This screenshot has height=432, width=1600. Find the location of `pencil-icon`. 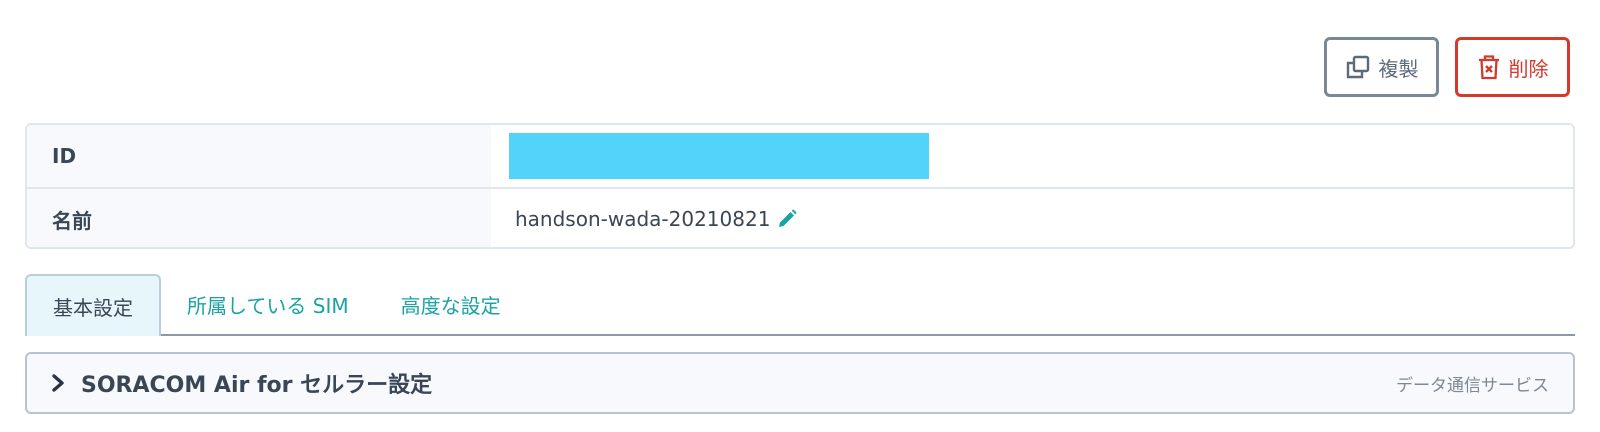

pencil-icon is located at coordinates (787, 219).